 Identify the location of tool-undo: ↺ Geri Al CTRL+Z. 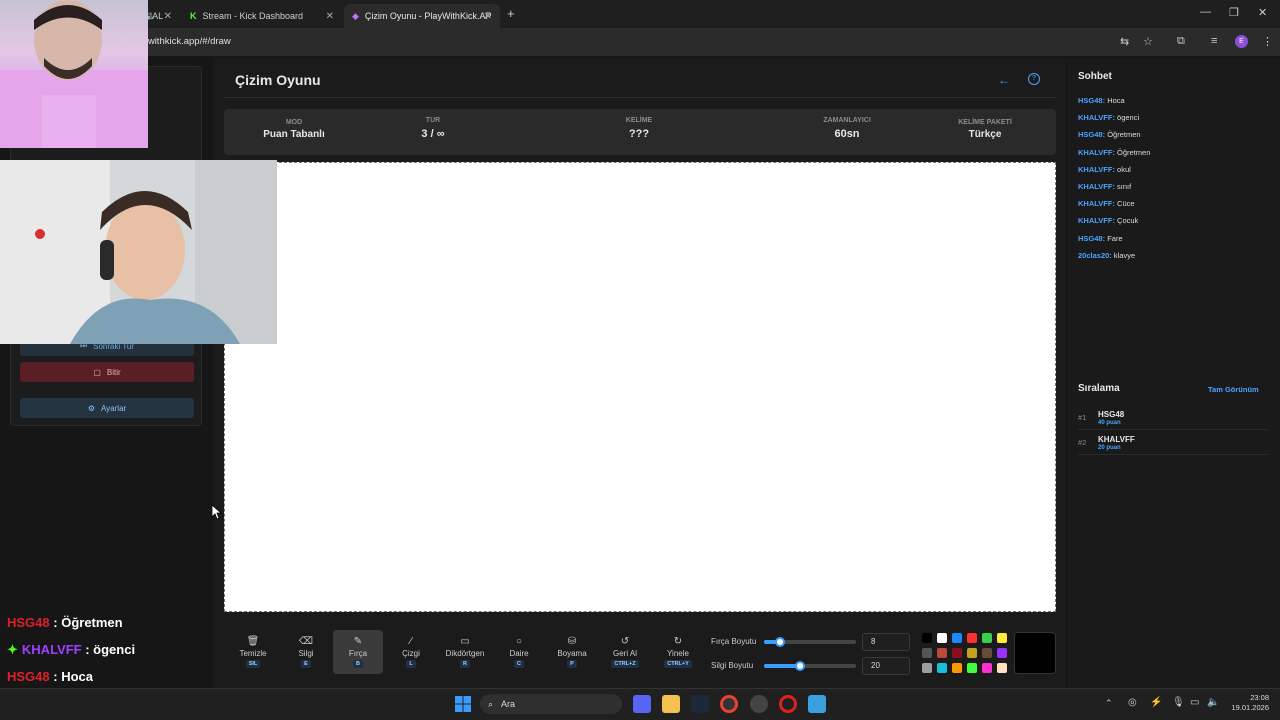
(625, 652).